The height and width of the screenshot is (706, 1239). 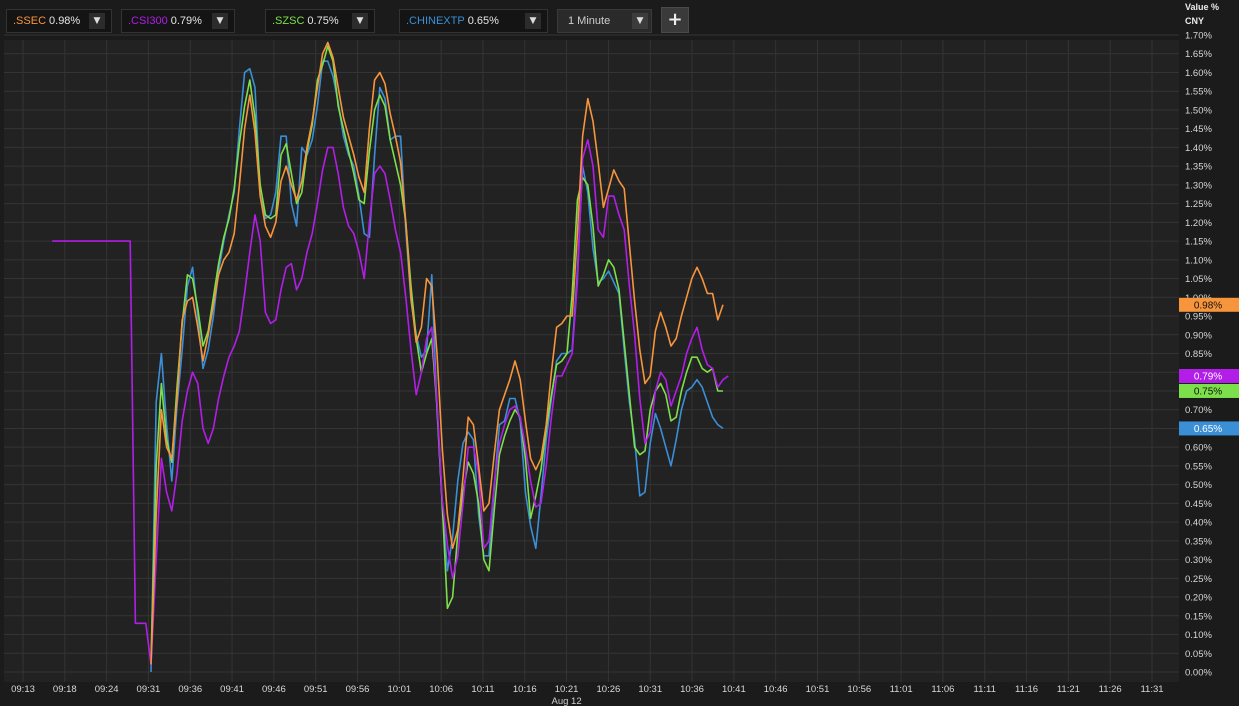 I want to click on y-tick-label: 0.30%, so click(x=1198, y=560).